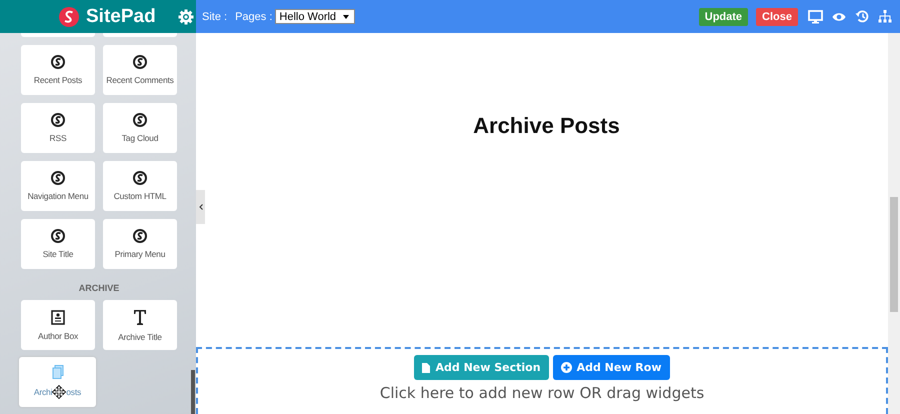 This screenshot has width=900, height=414. Describe the element at coordinates (74, 392) in the screenshot. I see `widget-label: osts` at that location.